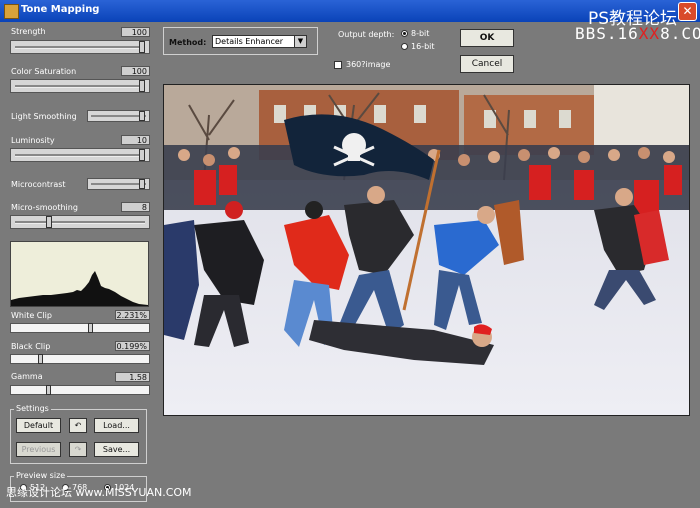 The width and height of the screenshot is (700, 508). I want to click on ok-button: OK, so click(487, 38).